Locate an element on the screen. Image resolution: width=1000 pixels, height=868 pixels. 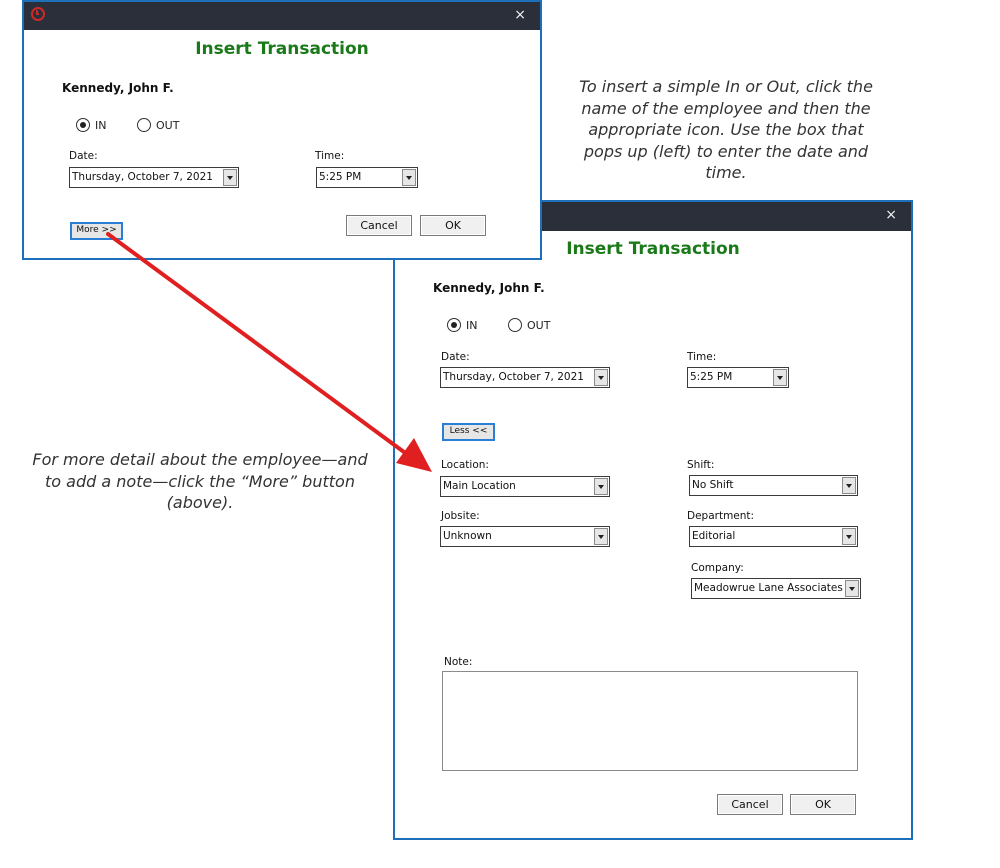
red-arrow-icon is located at coordinates (269, 352).